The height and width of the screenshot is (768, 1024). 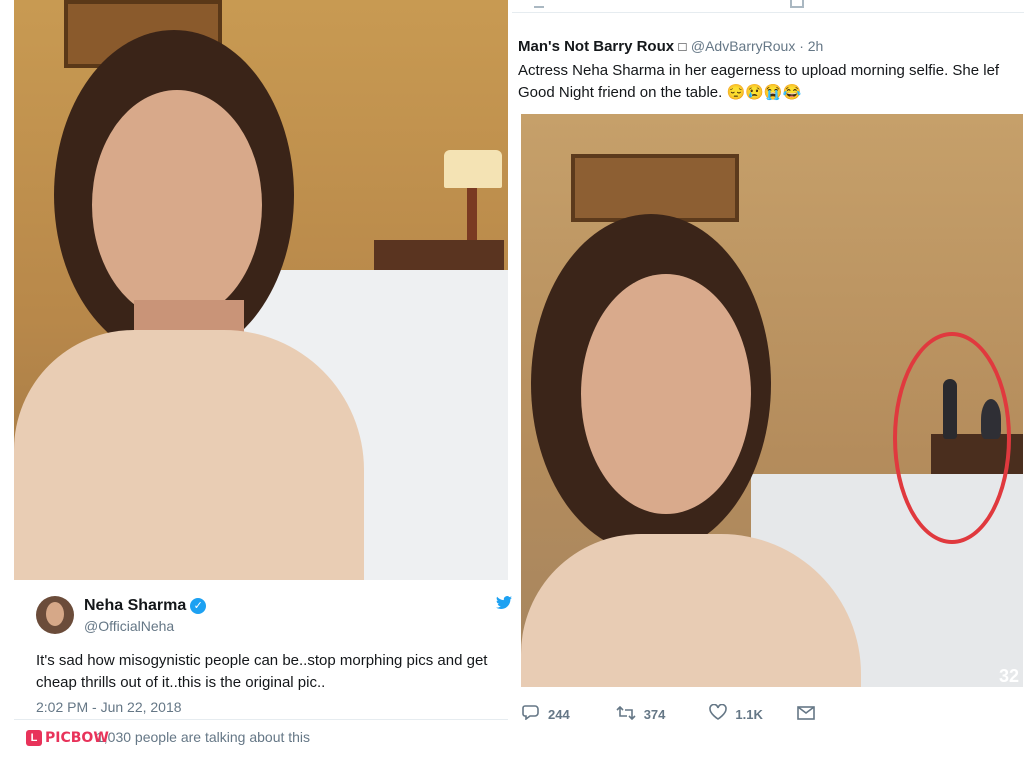 What do you see at coordinates (546, 714) in the screenshot?
I see `reply-button: 244` at bounding box center [546, 714].